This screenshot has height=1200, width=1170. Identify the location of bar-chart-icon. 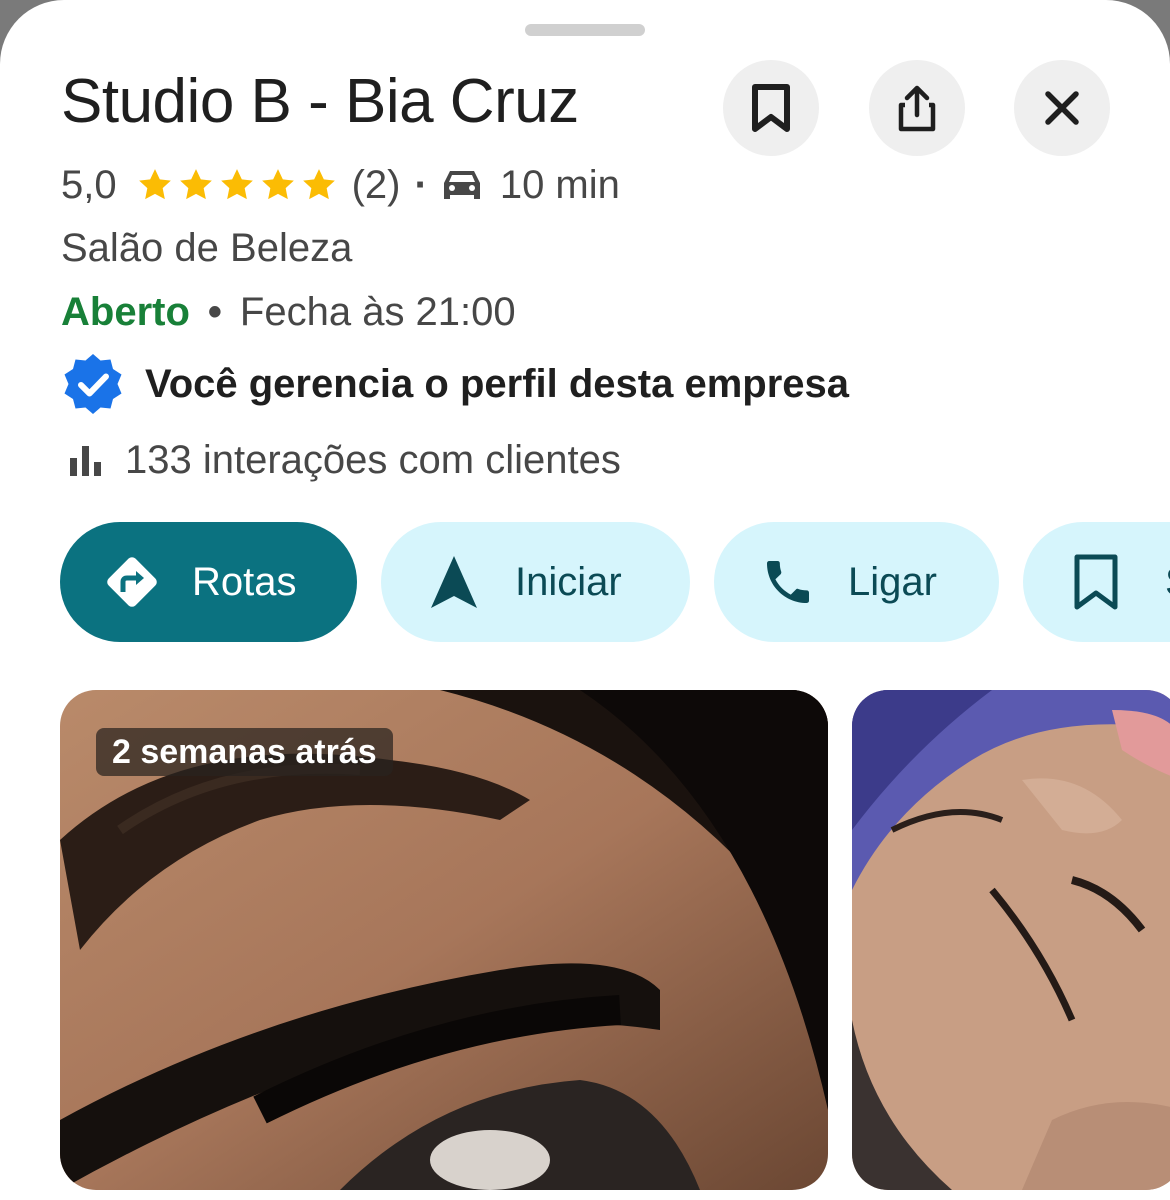
(85, 461).